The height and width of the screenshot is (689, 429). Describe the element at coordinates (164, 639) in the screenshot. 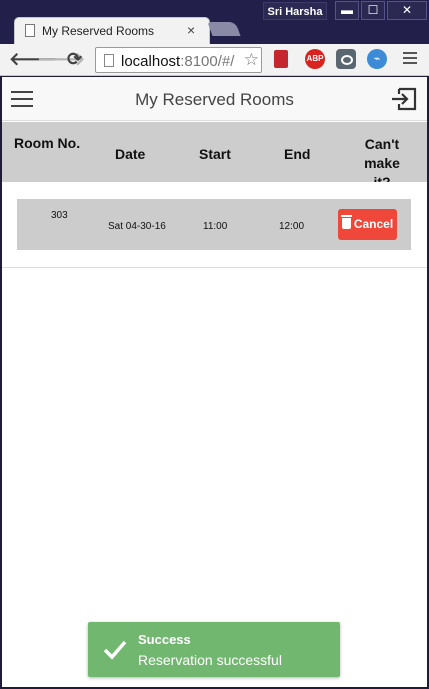

I see `toast-title: Success` at that location.